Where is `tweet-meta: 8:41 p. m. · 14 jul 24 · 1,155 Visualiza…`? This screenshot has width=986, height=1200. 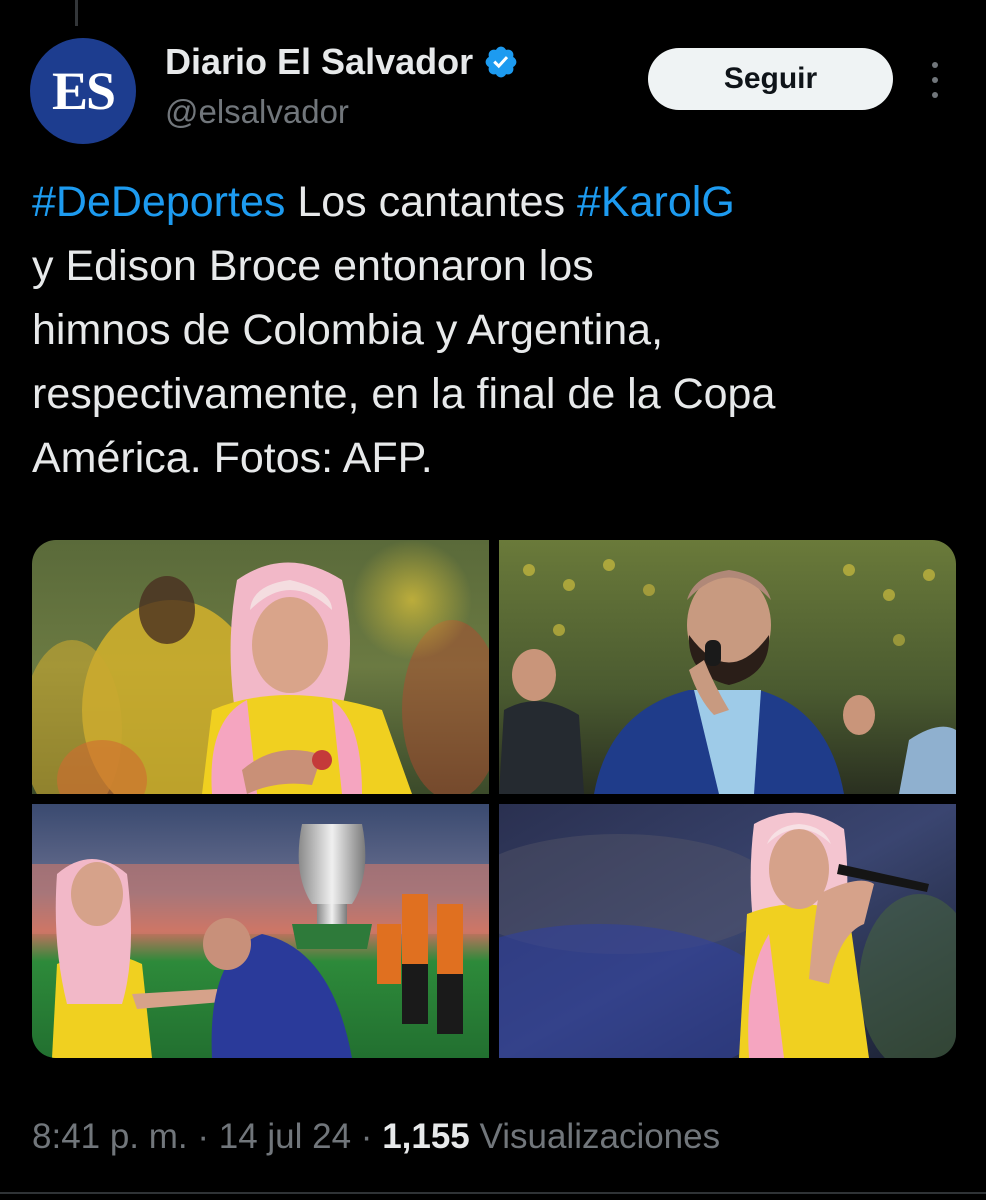 tweet-meta: 8:41 p. m. · 14 jul 24 · 1,155 Visualiza… is located at coordinates (376, 1137).